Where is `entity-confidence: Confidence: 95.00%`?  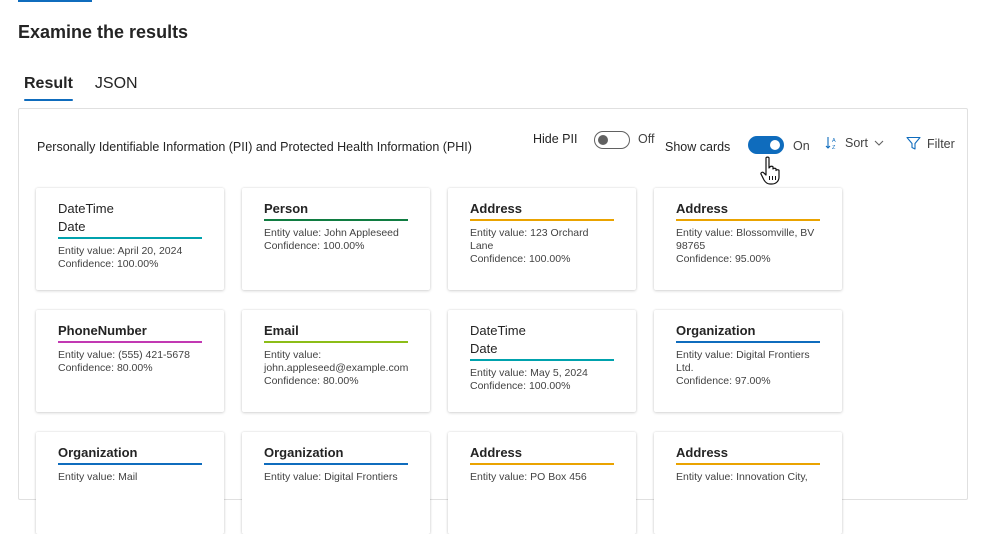 entity-confidence: Confidence: 95.00% is located at coordinates (723, 259).